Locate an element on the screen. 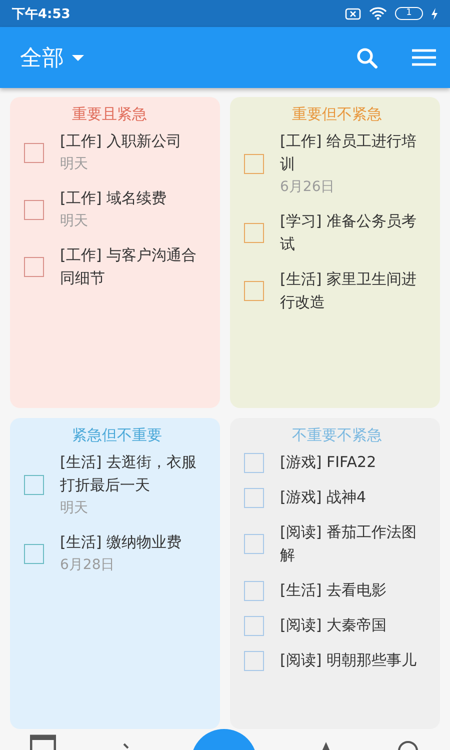  wifi-icon is located at coordinates (378, 13).